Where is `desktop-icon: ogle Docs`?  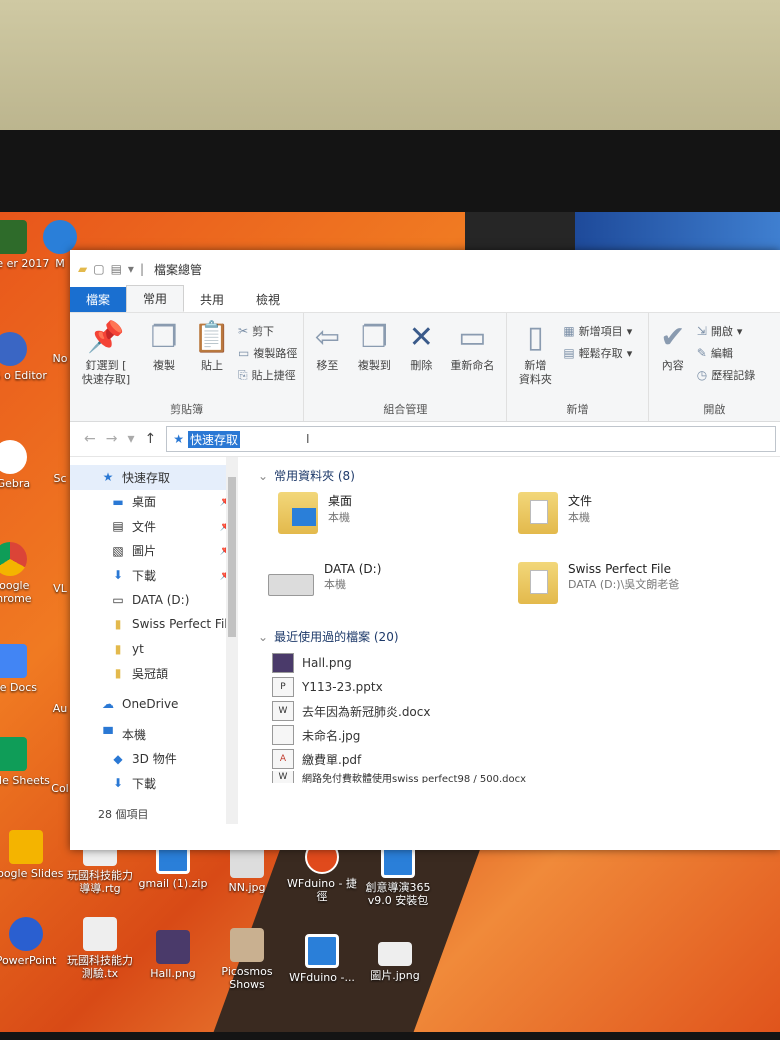
desktop-icon: ogle Docs is located at coordinates (25, 669).